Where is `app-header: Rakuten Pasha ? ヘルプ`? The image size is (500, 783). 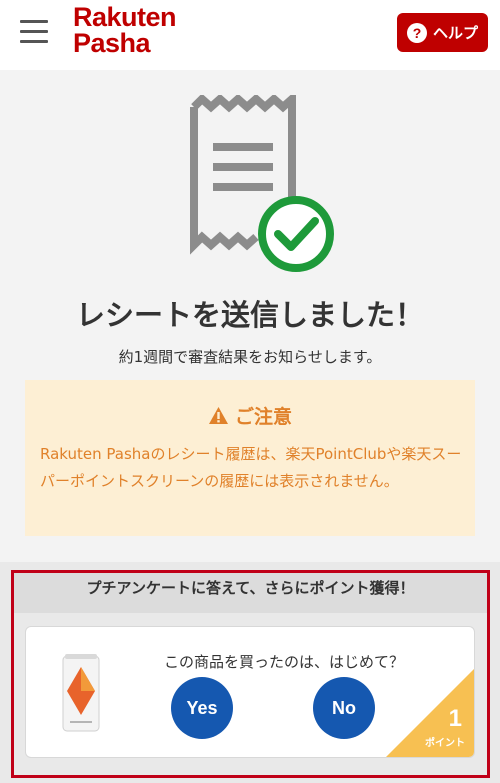 app-header: Rakuten Pasha ? ヘルプ is located at coordinates (250, 35).